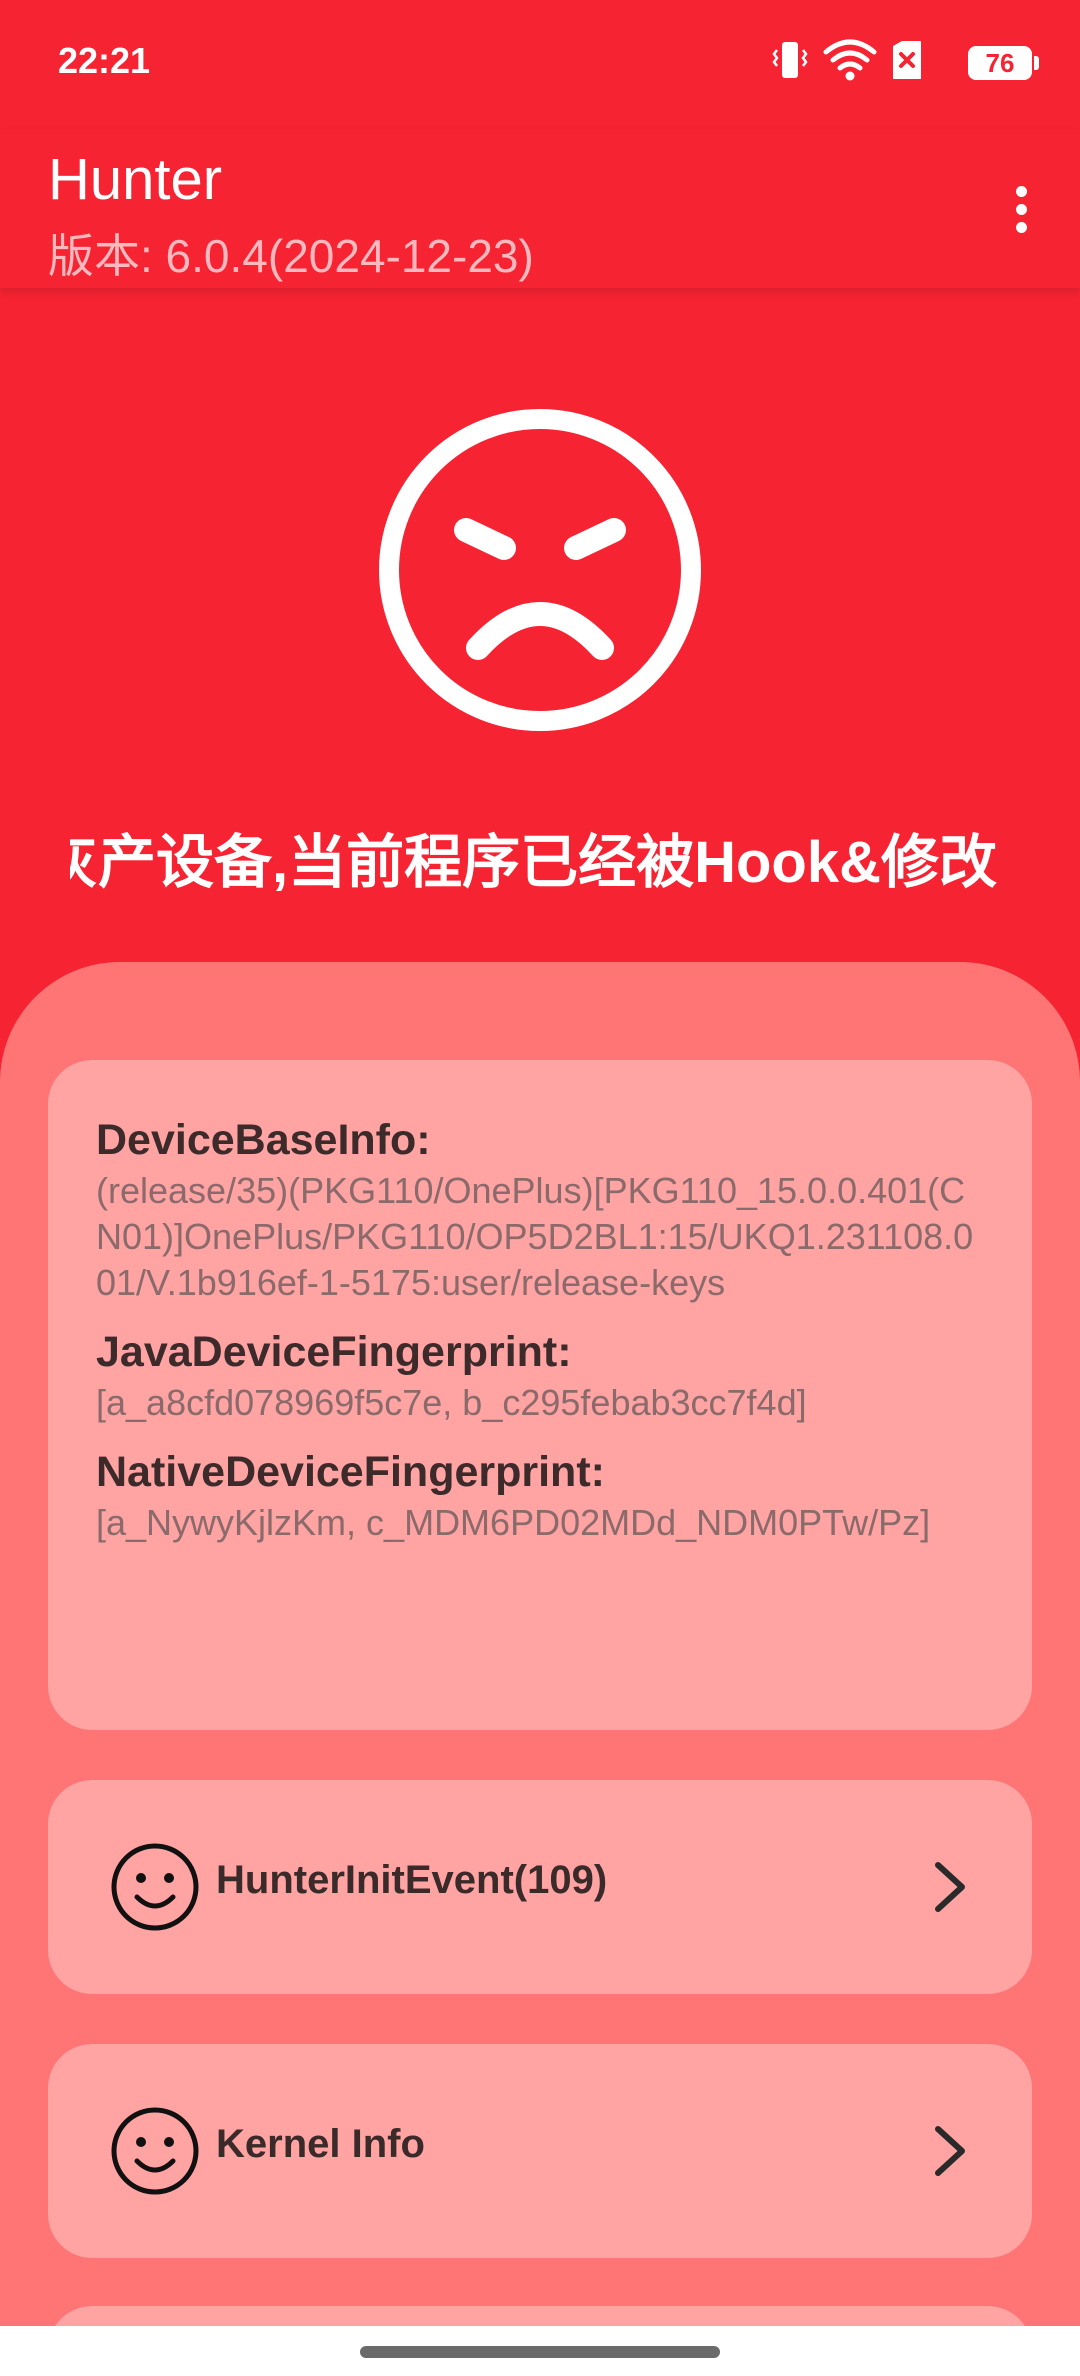 This screenshot has width=1080, height=2376. I want to click on angry-face-icon, so click(540, 570).